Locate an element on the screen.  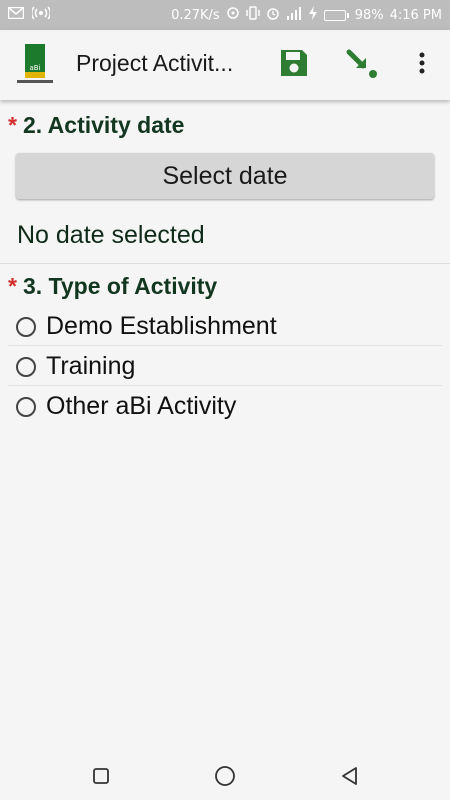
wireless-icon is located at coordinates (41, 15).